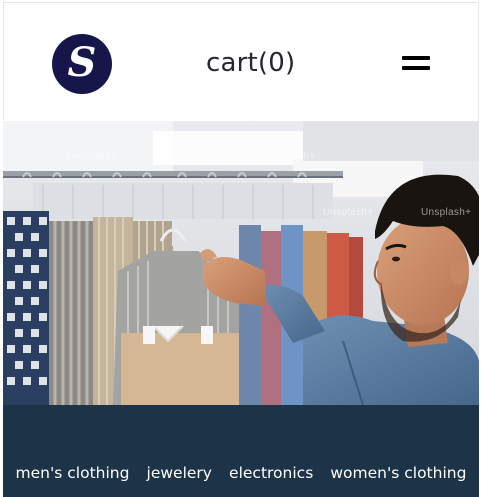  Describe the element at coordinates (398, 473) in the screenshot. I see `category-womens-clothing: women's clothing` at that location.